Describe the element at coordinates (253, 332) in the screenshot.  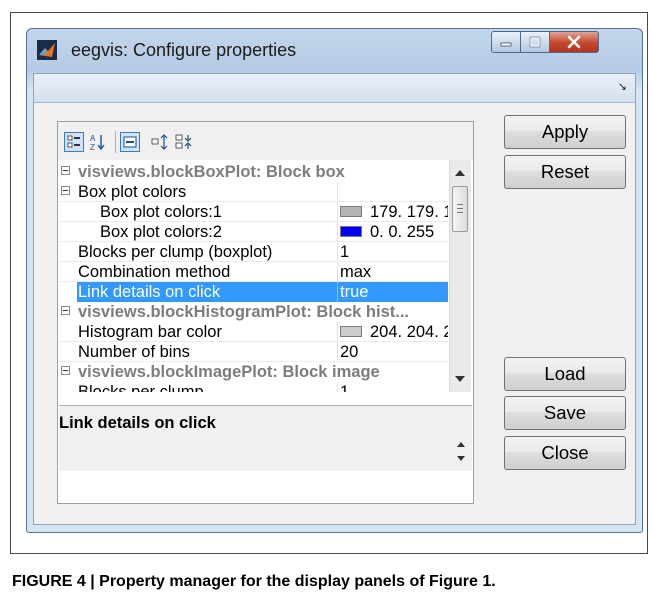
I see `property-row: Histogram bar color 204. 204. 204` at that location.